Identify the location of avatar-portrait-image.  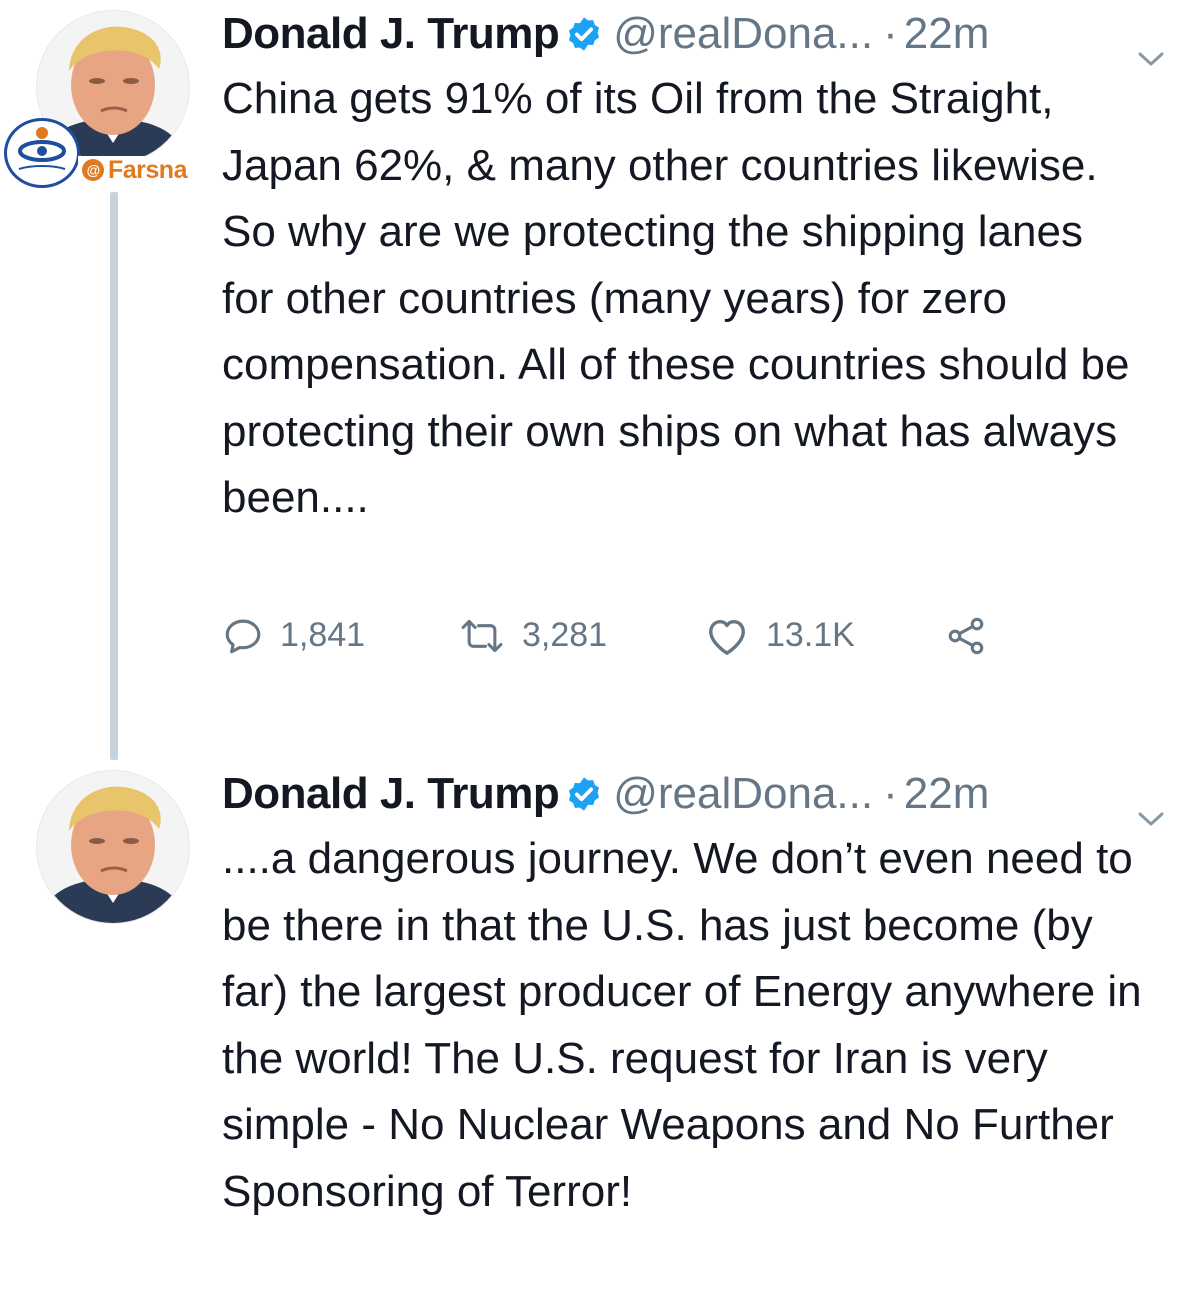
(113, 847).